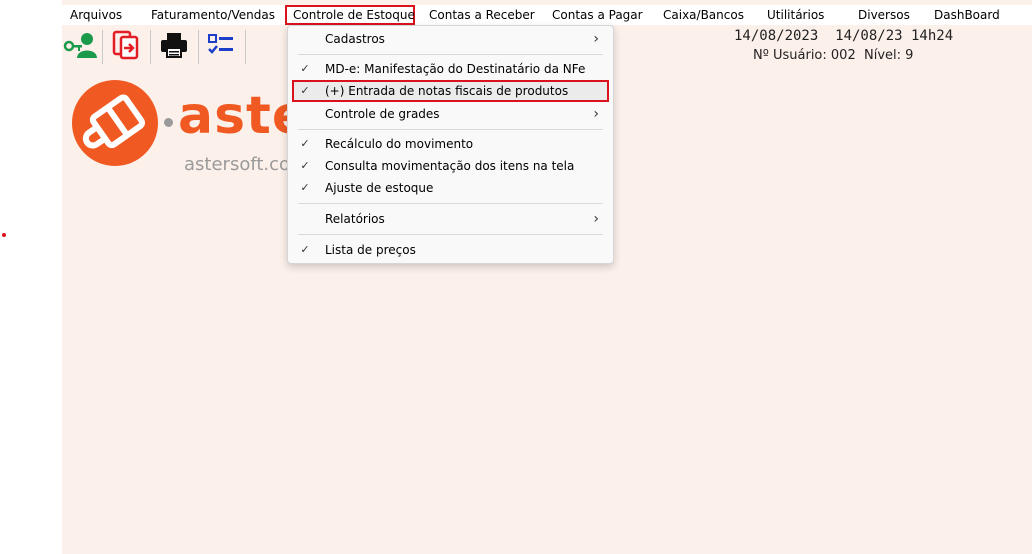  I want to click on menu-item-cadastros: Cadastros ›, so click(450, 39).